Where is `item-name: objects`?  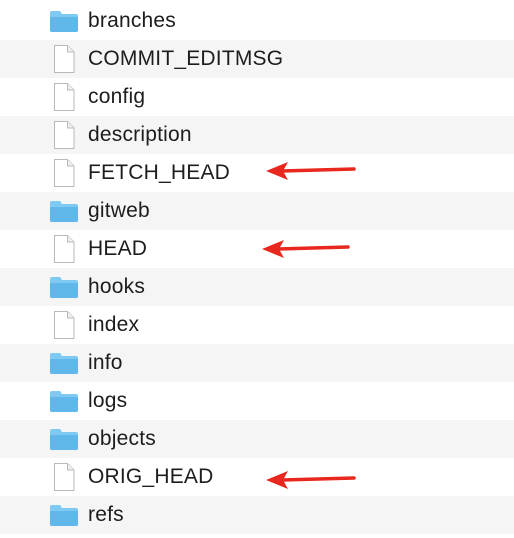 item-name: objects is located at coordinates (122, 438).